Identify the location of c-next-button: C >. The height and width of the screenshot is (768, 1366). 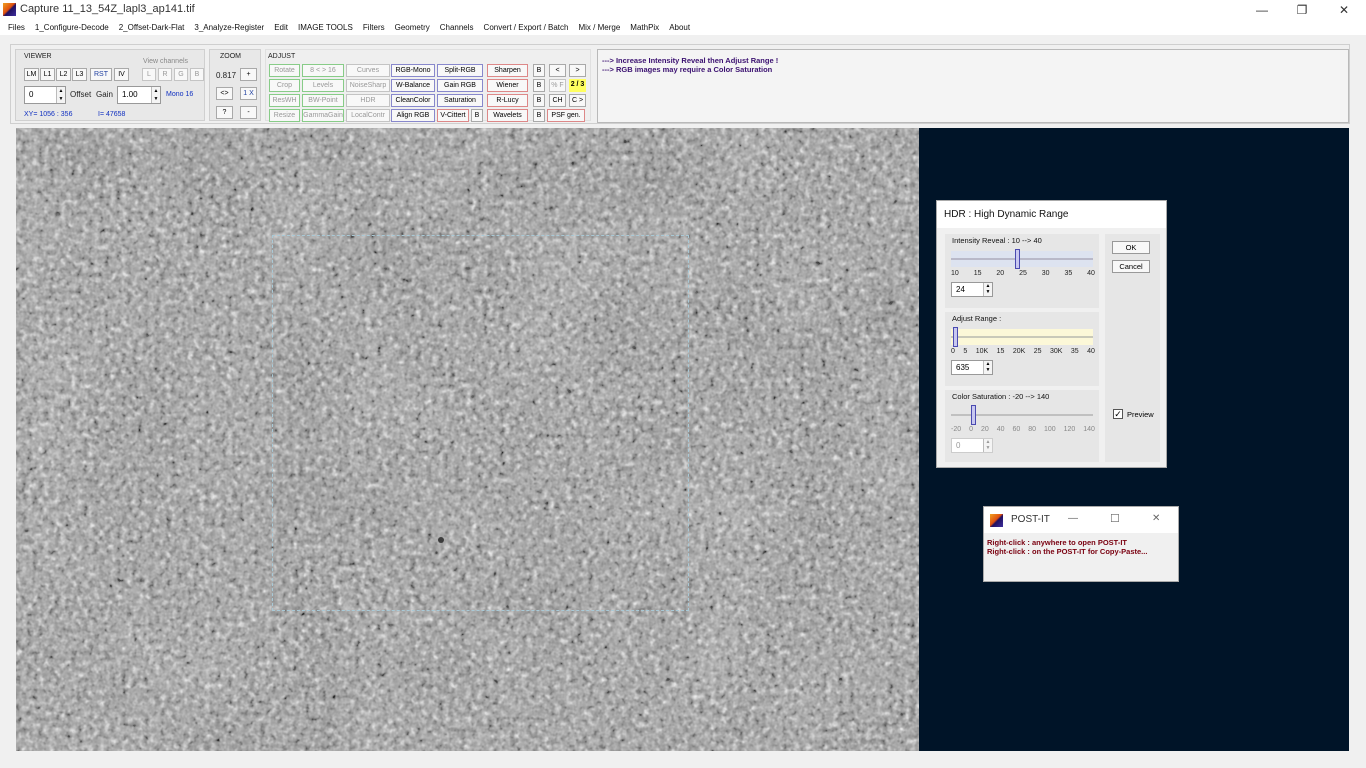
(577, 100).